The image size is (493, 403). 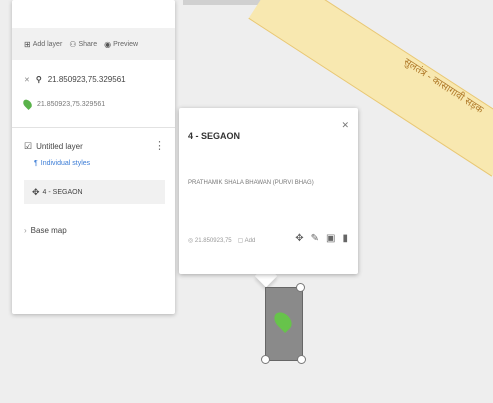 What do you see at coordinates (315, 238) in the screenshot?
I see `edit-icon: ✎` at bounding box center [315, 238].